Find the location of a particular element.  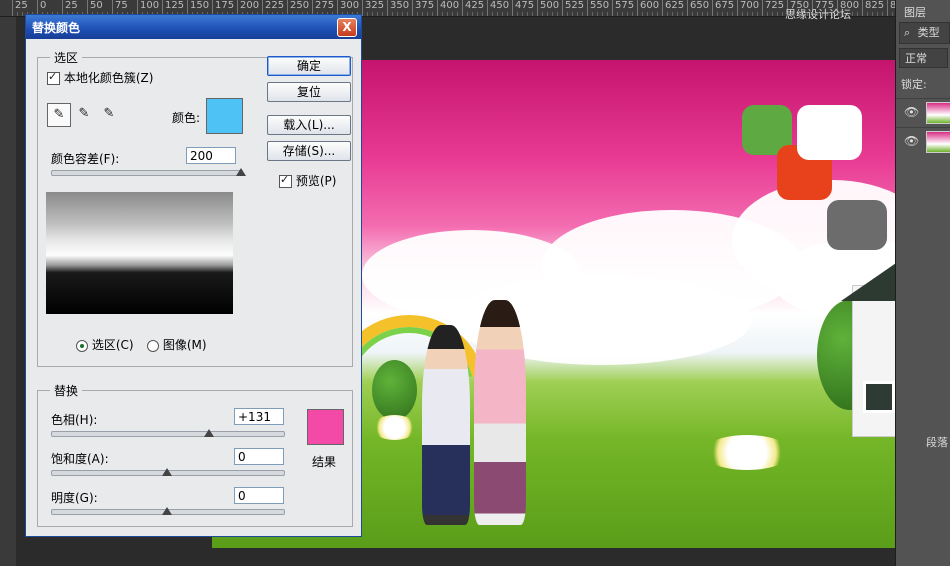

ruler-tick-label: 475 is located at coordinates (525, 5).